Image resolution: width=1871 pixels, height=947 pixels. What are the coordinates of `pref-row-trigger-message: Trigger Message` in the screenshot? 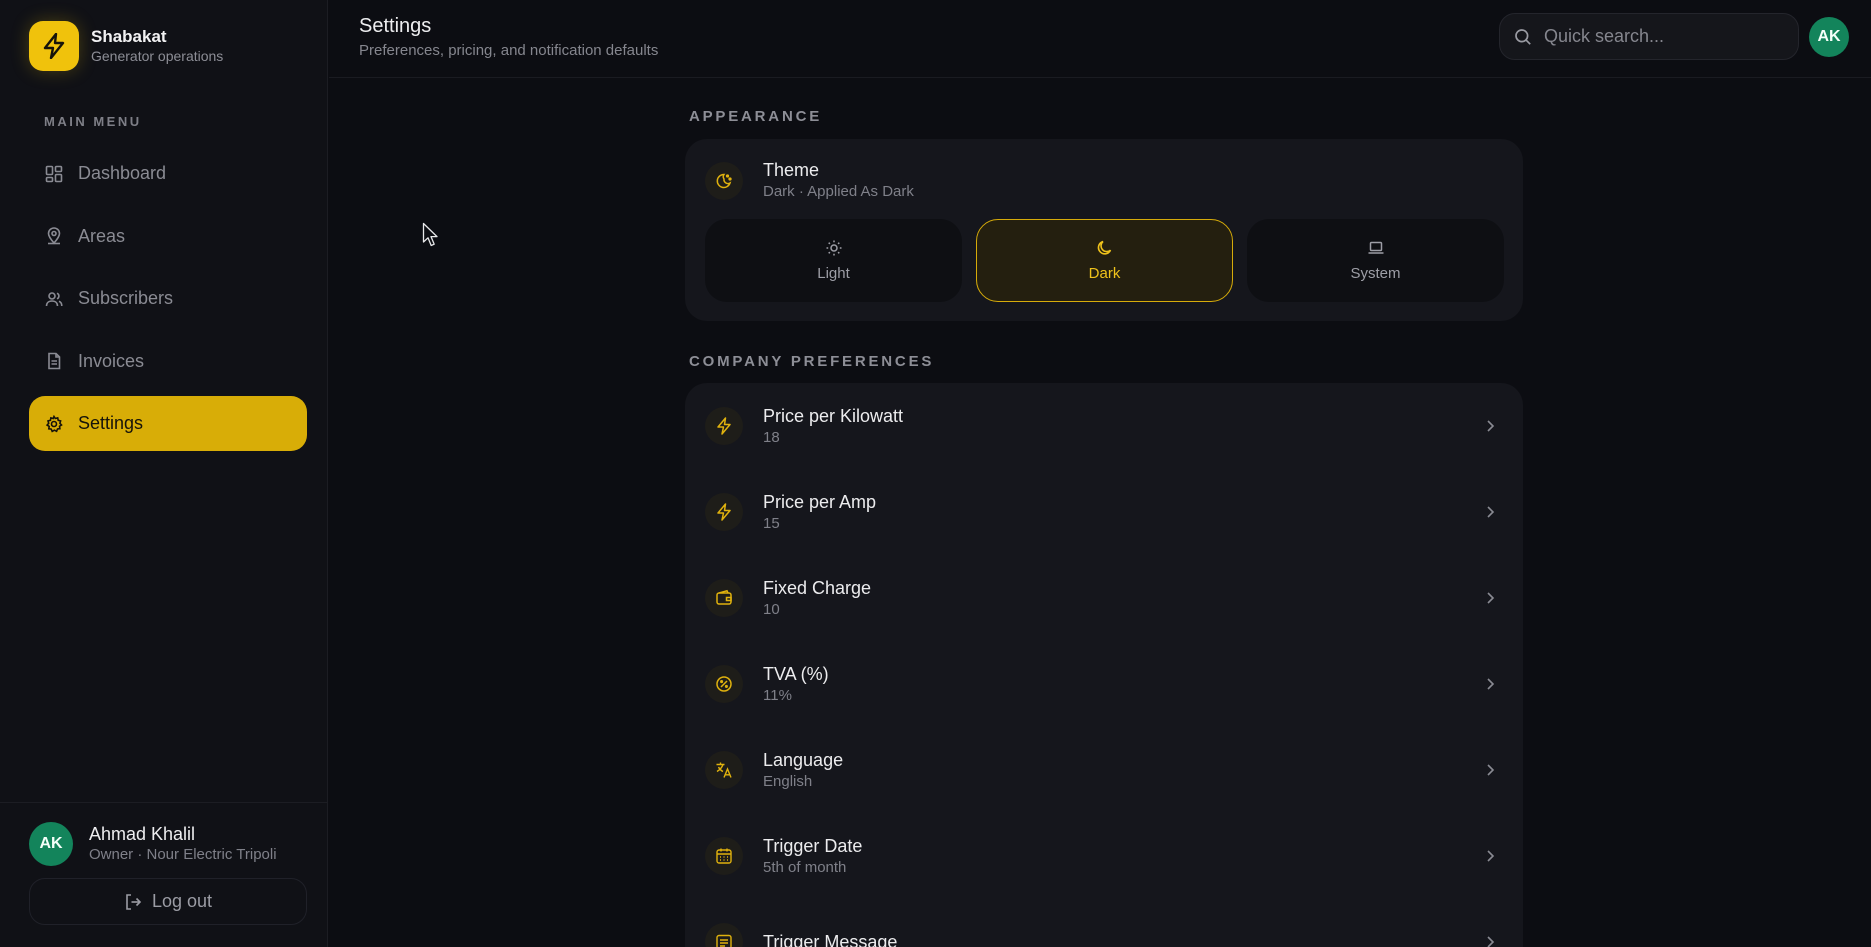 It's located at (1104, 923).